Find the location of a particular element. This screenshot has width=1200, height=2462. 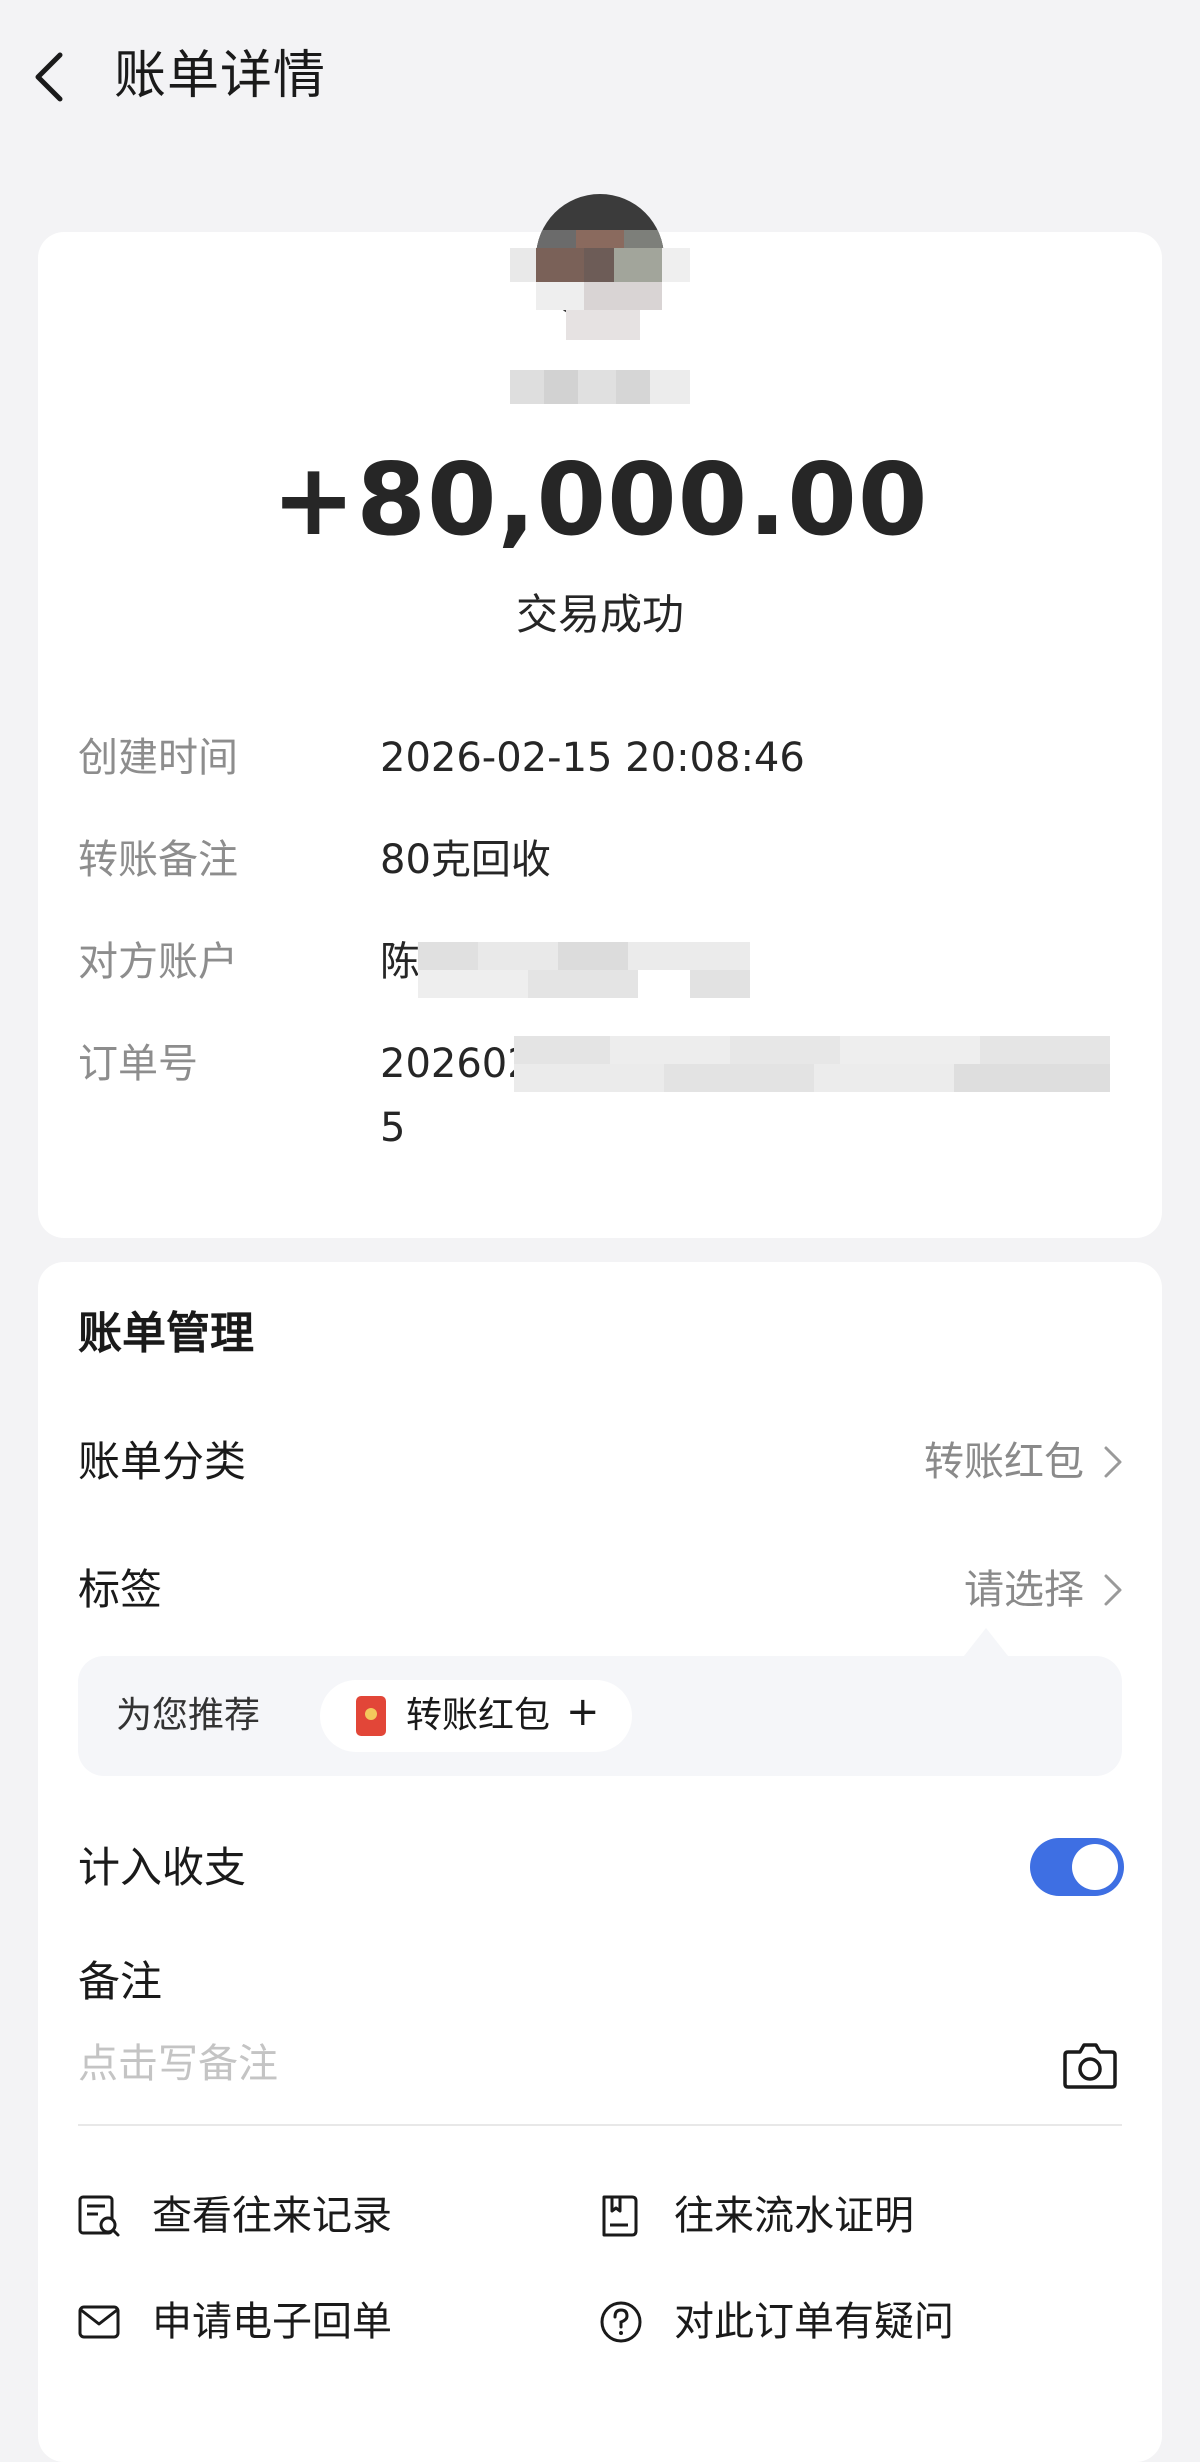

statement-proof-label: 往来流水证明 is located at coordinates (794, 2216).